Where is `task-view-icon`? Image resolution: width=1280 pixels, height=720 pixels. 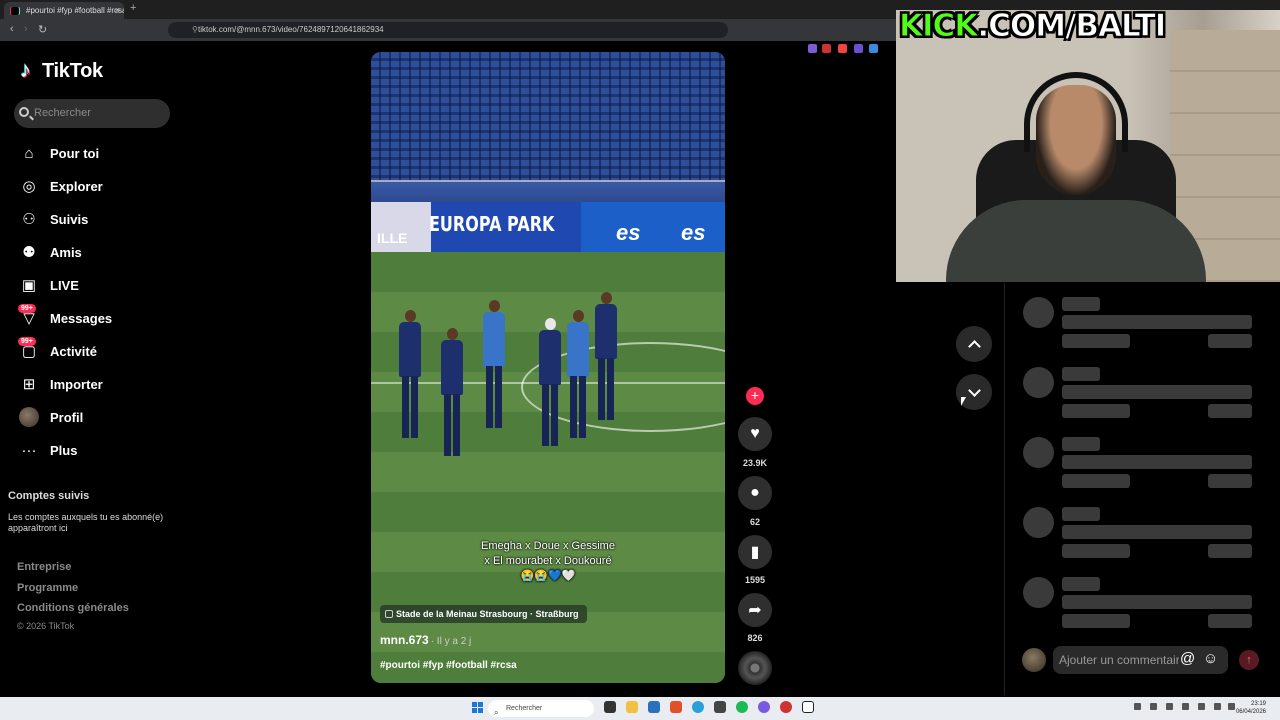 task-view-icon is located at coordinates (610, 707).